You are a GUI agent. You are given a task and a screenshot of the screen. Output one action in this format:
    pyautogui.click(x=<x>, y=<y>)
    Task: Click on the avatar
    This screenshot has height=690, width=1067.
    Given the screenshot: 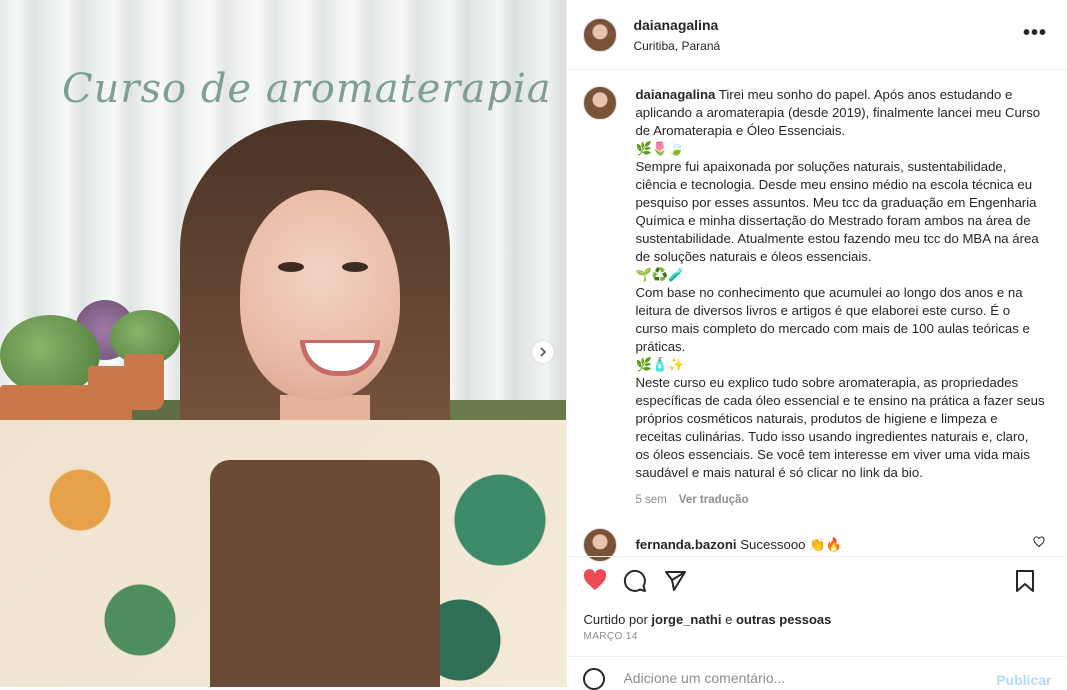 What is the action you would take?
    pyautogui.click(x=600, y=34)
    